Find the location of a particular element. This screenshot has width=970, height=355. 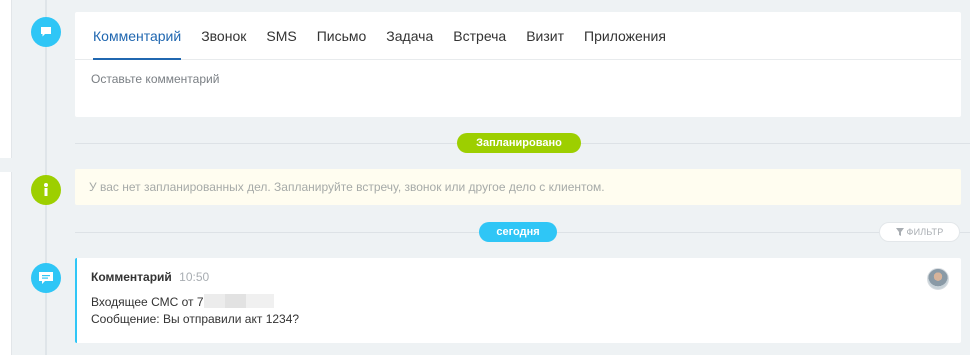

author-avatar is located at coordinates (938, 279).